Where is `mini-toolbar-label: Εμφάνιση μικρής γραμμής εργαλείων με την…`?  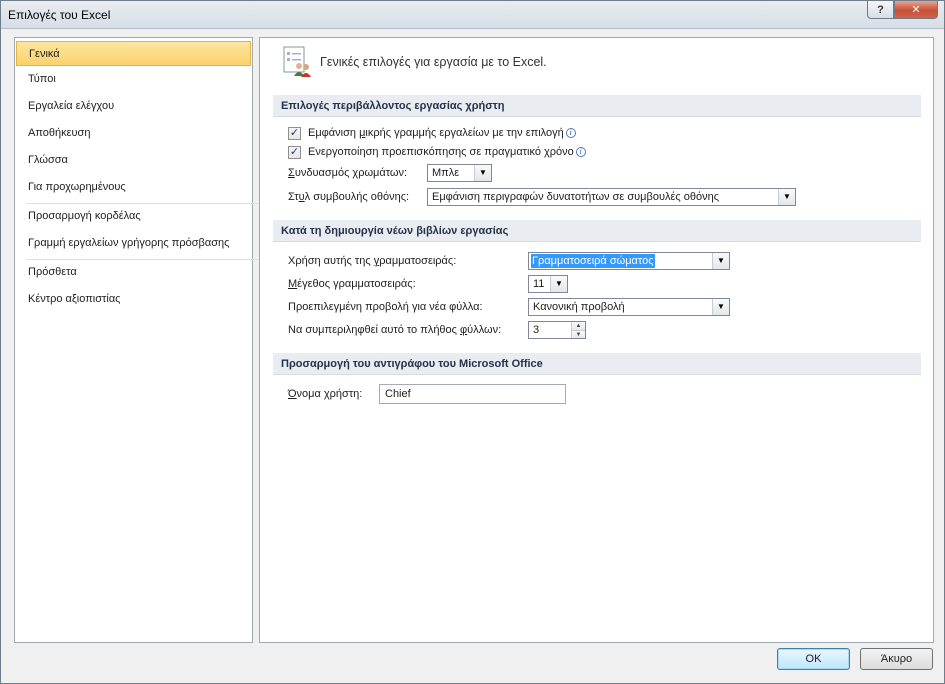 mini-toolbar-label: Εμφάνιση μικρής γραμμής εργαλείων με την… is located at coordinates (442, 133).